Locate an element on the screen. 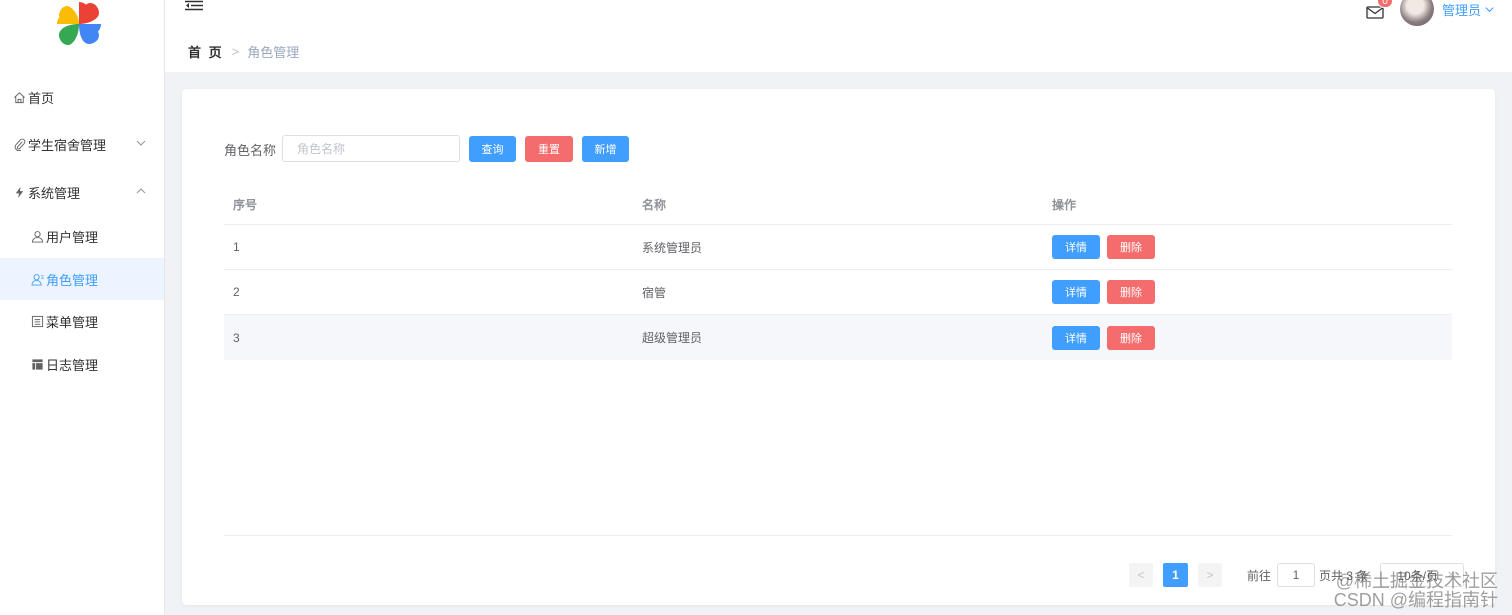 The image size is (1512, 615). column-header-name: 名称 is located at coordinates (654, 204).